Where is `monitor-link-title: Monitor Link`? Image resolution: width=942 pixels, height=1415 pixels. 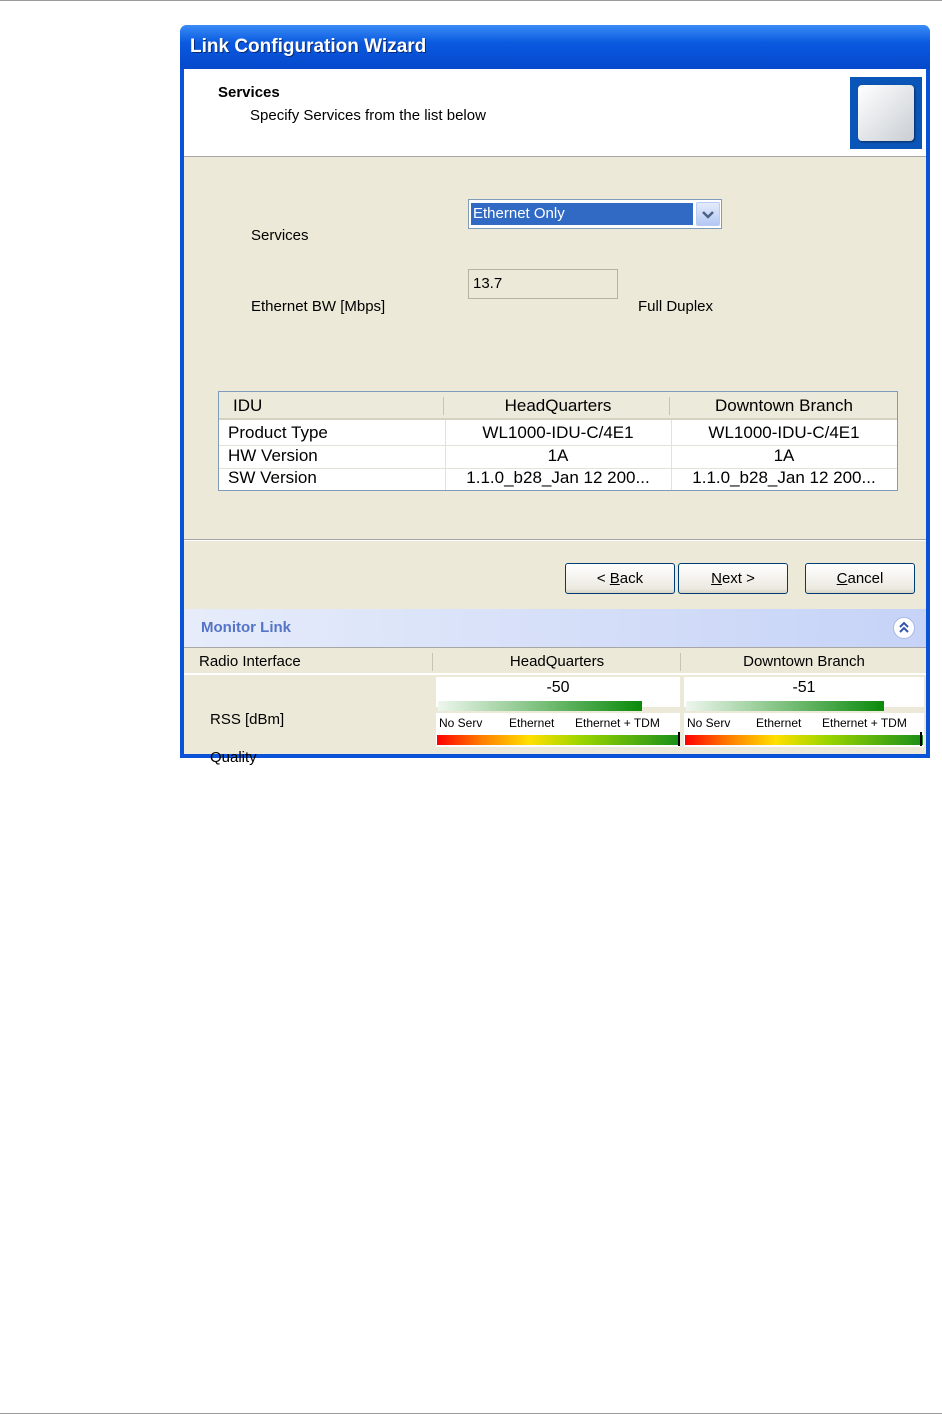 monitor-link-title: Monitor Link is located at coordinates (246, 627).